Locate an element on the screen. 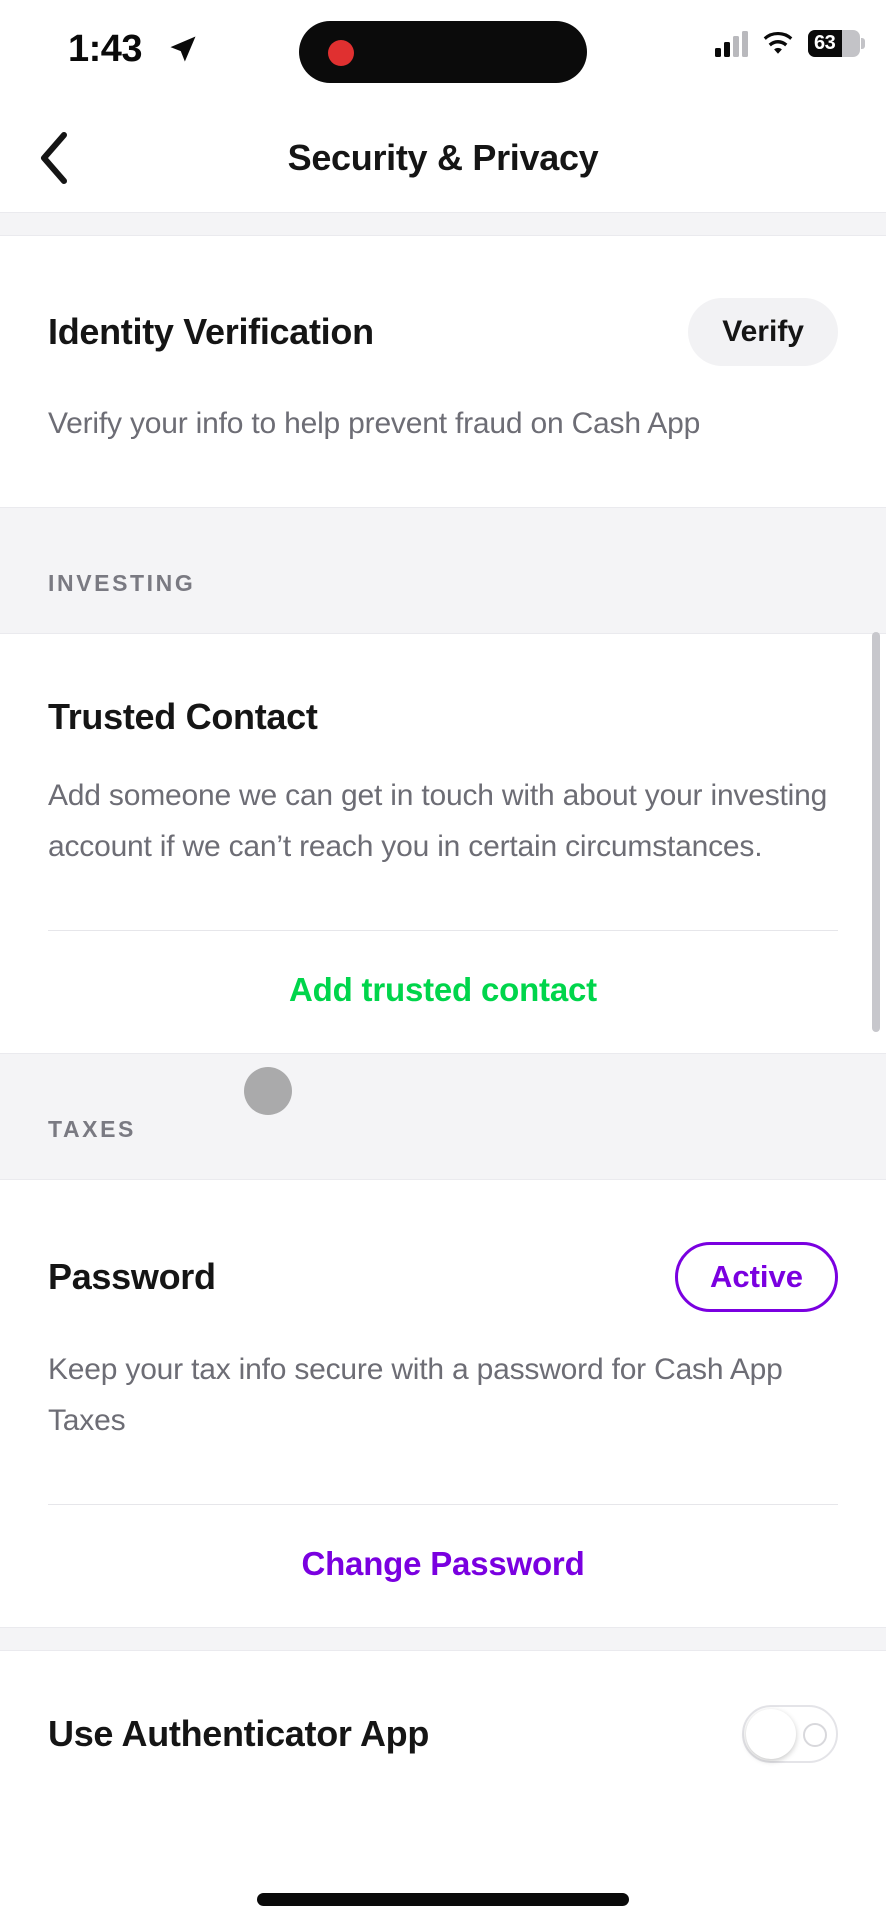 This screenshot has height=1920, width=886. authenticator-toggle is located at coordinates (790, 1734).